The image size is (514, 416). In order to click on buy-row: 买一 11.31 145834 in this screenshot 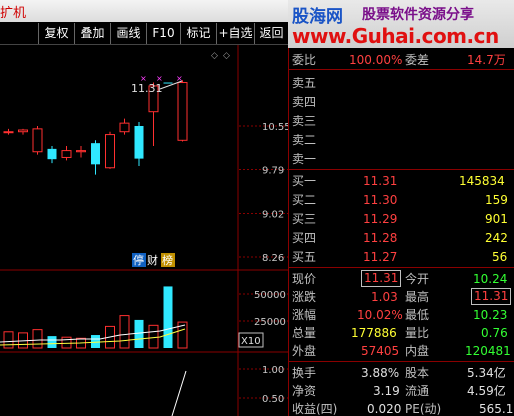, I will do `click(401, 181)`.